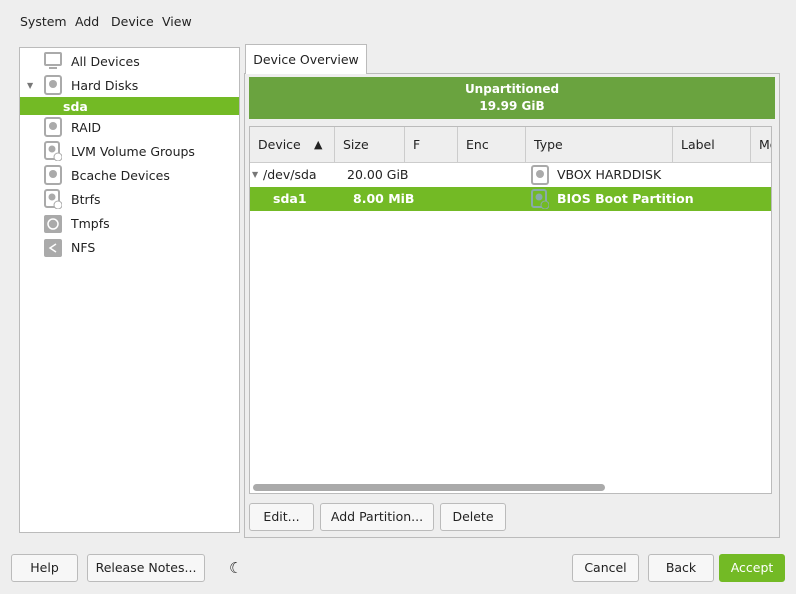 This screenshot has width=796, height=594. Describe the element at coordinates (510, 199) in the screenshot. I see `table-row-selected: sda1 8.00 MiB BIOS Boot Partition` at that location.